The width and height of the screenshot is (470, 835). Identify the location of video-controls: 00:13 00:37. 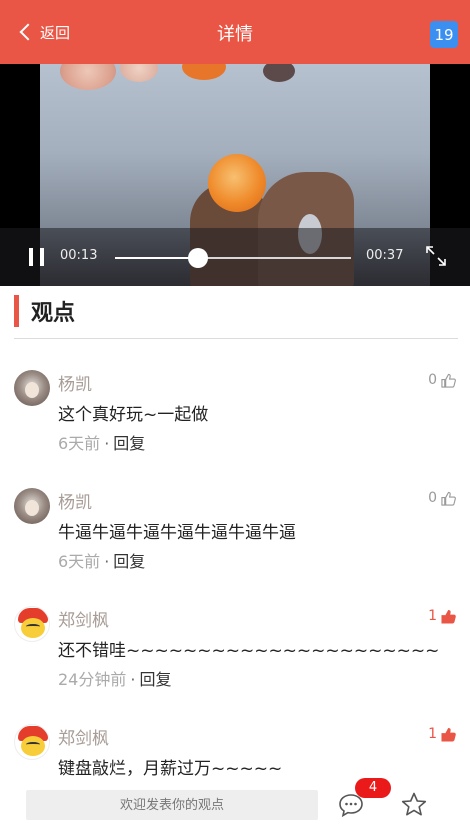
(235, 257).